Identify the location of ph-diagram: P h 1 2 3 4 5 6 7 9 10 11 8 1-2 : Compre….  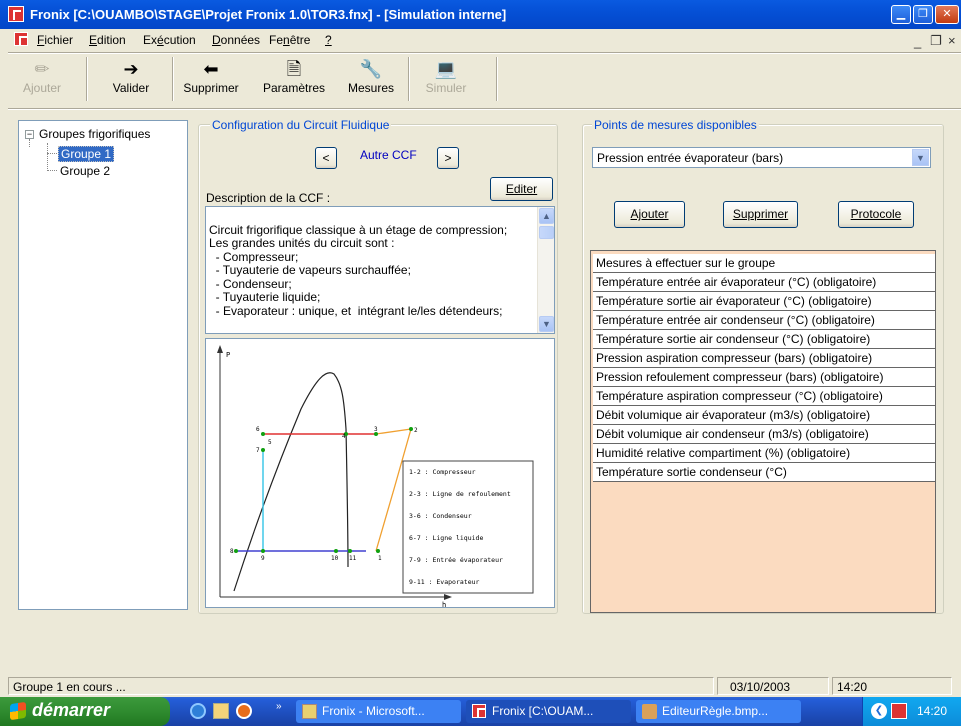
(375, 476).